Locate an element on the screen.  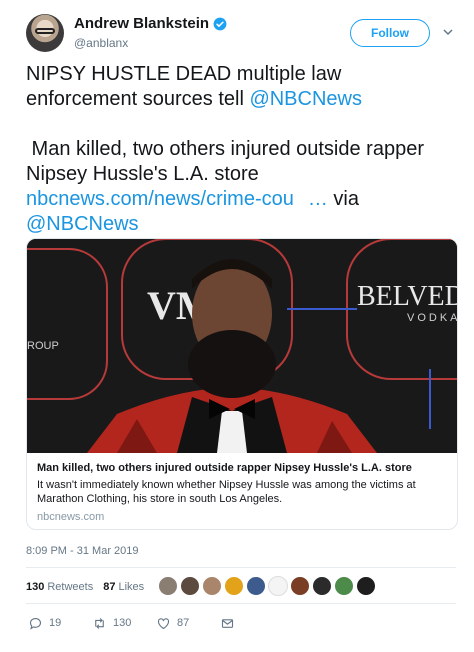
reply-icon is located at coordinates (35, 623).